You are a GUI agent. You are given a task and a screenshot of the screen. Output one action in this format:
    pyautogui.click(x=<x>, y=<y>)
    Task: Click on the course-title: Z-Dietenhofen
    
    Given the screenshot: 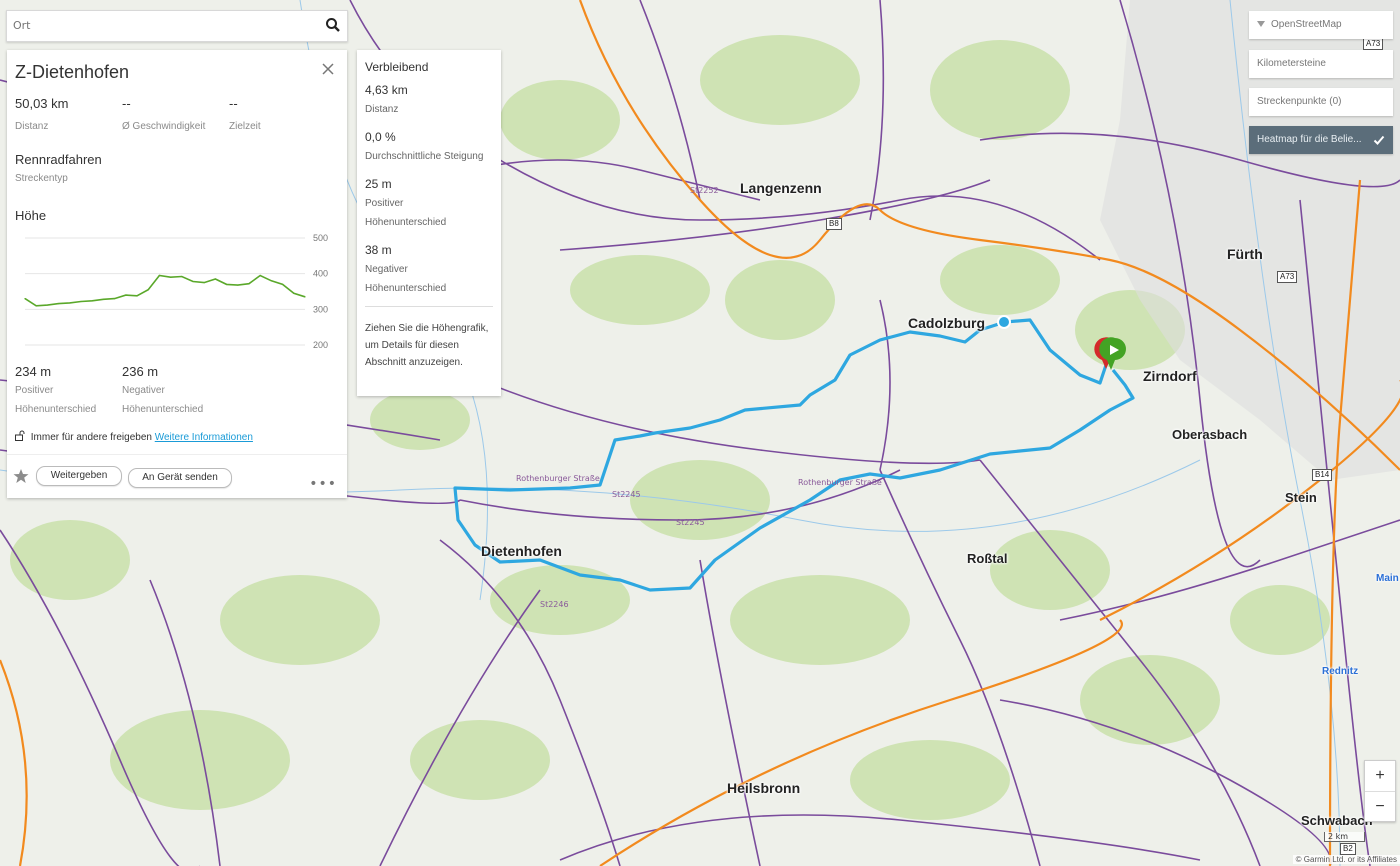 What is the action you would take?
    pyautogui.click(x=72, y=72)
    